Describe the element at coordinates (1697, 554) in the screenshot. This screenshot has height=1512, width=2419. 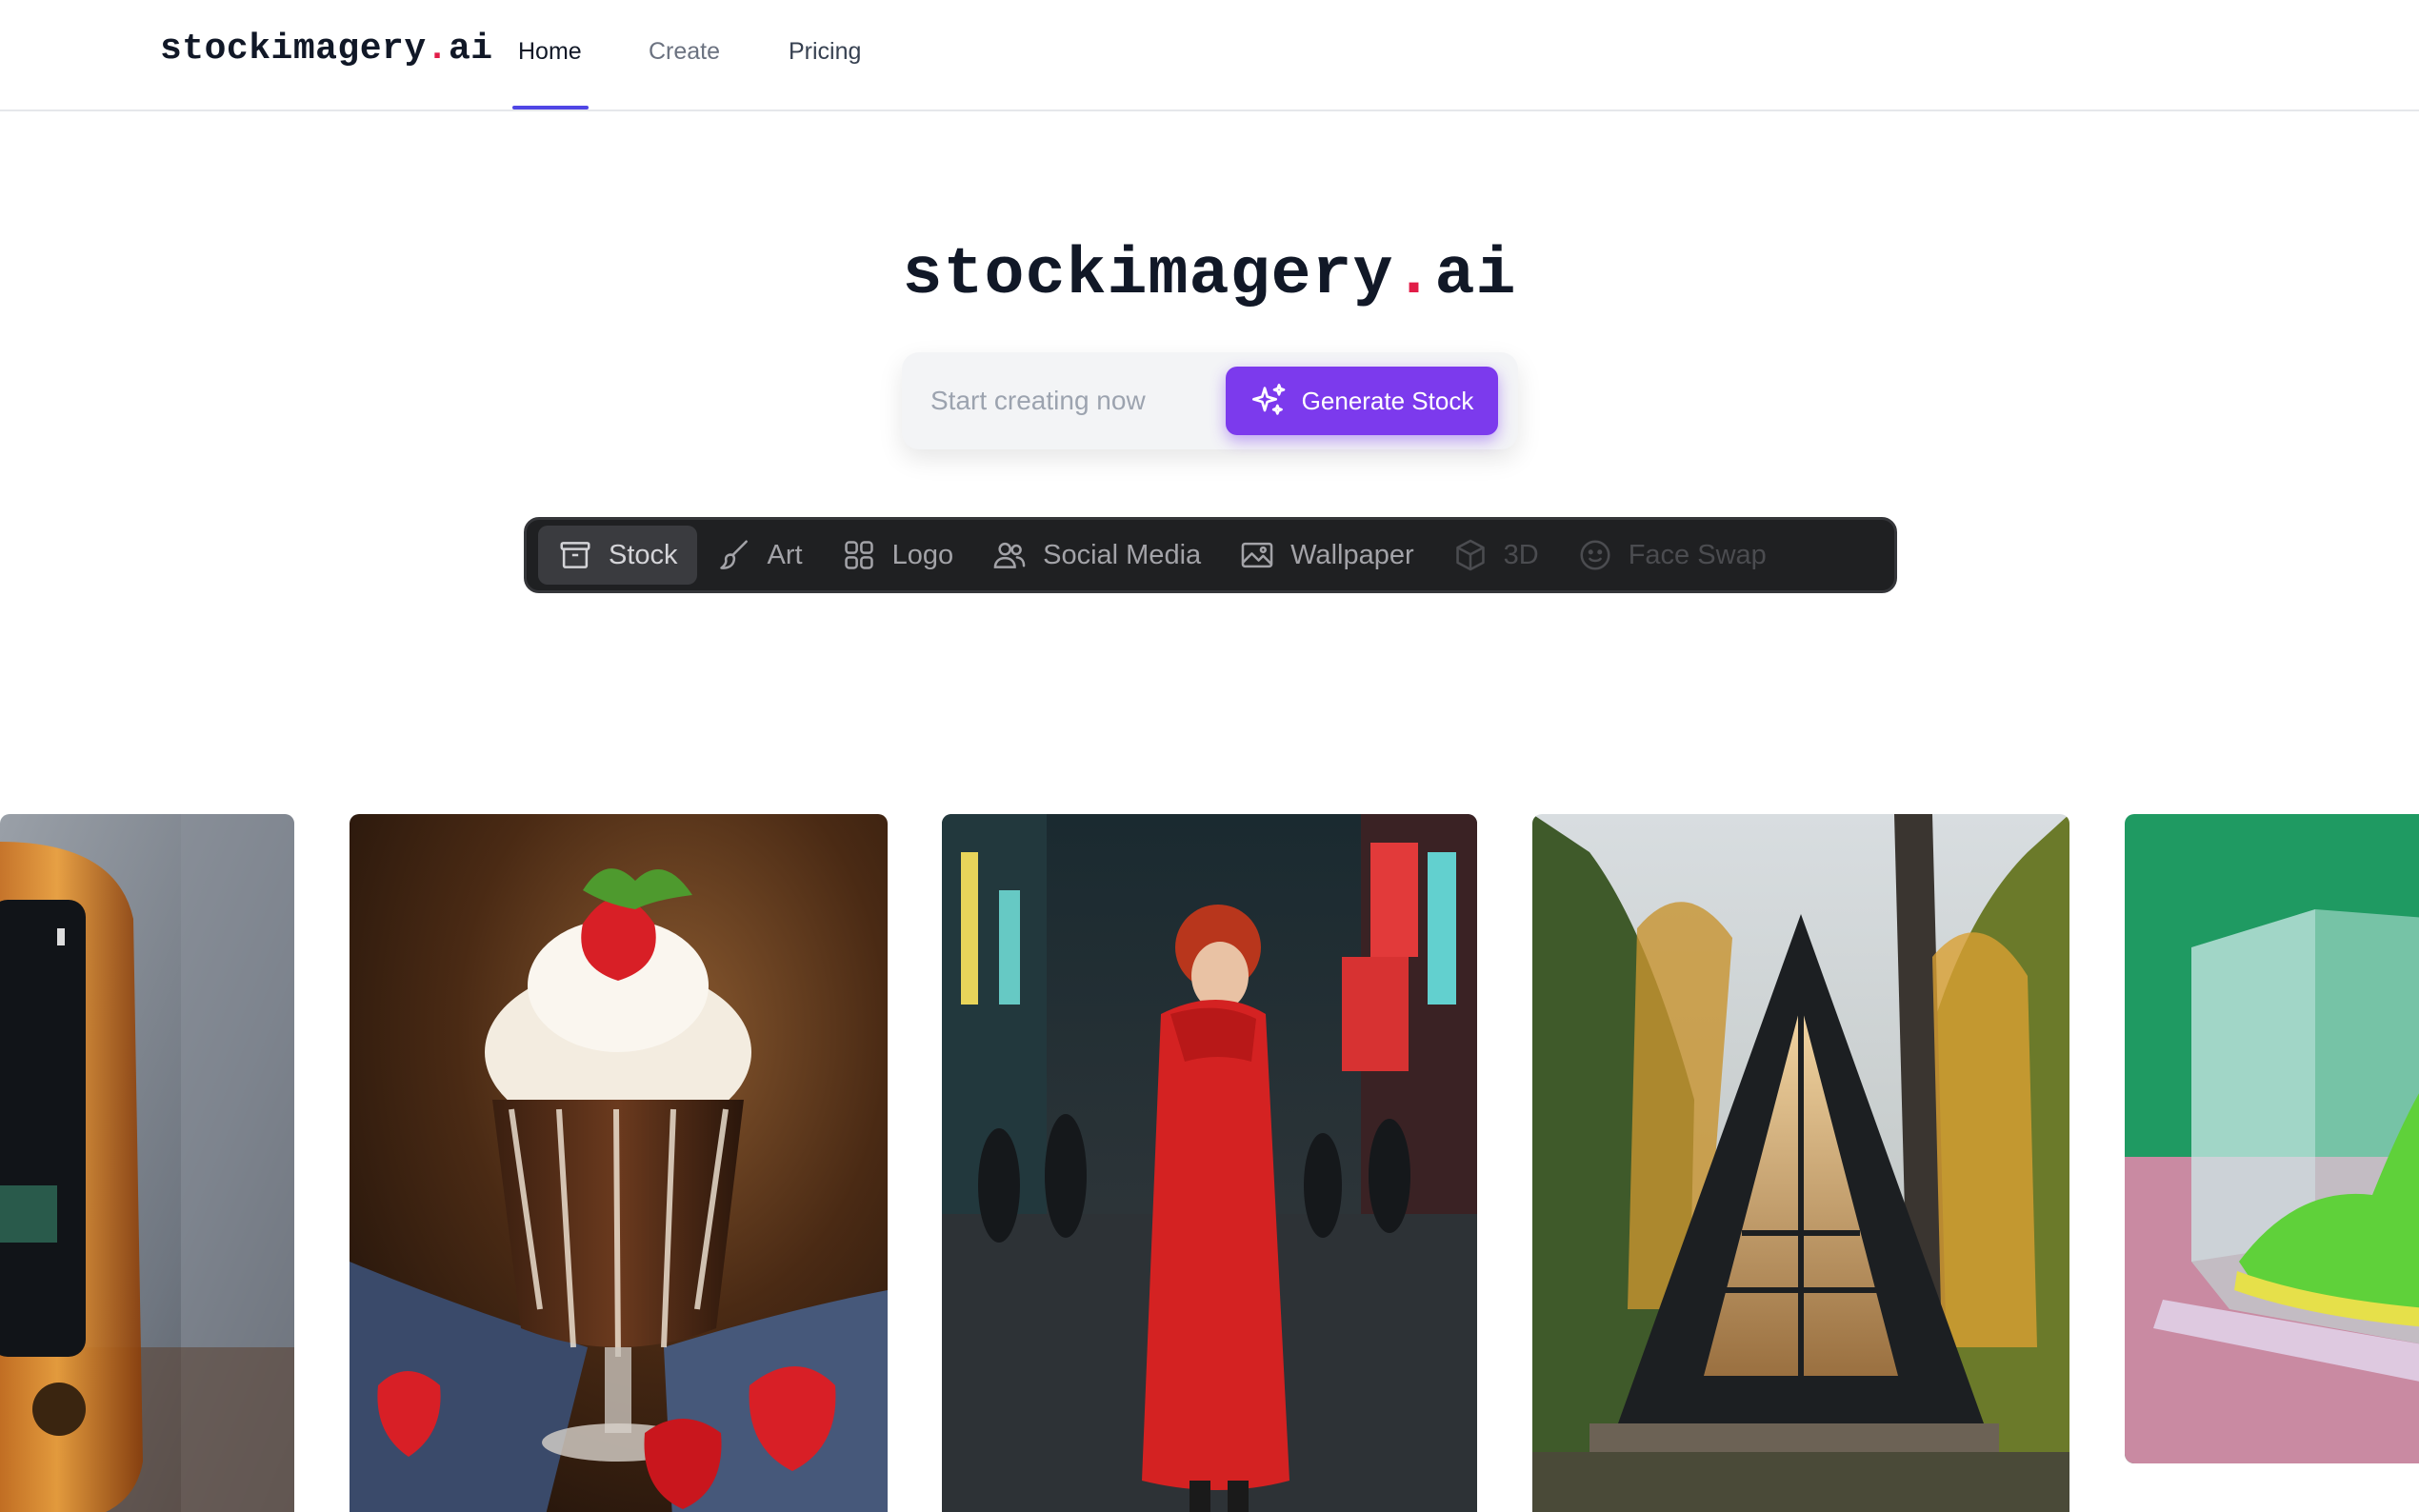
I see `category-face-swap-label: Face Swap` at that location.